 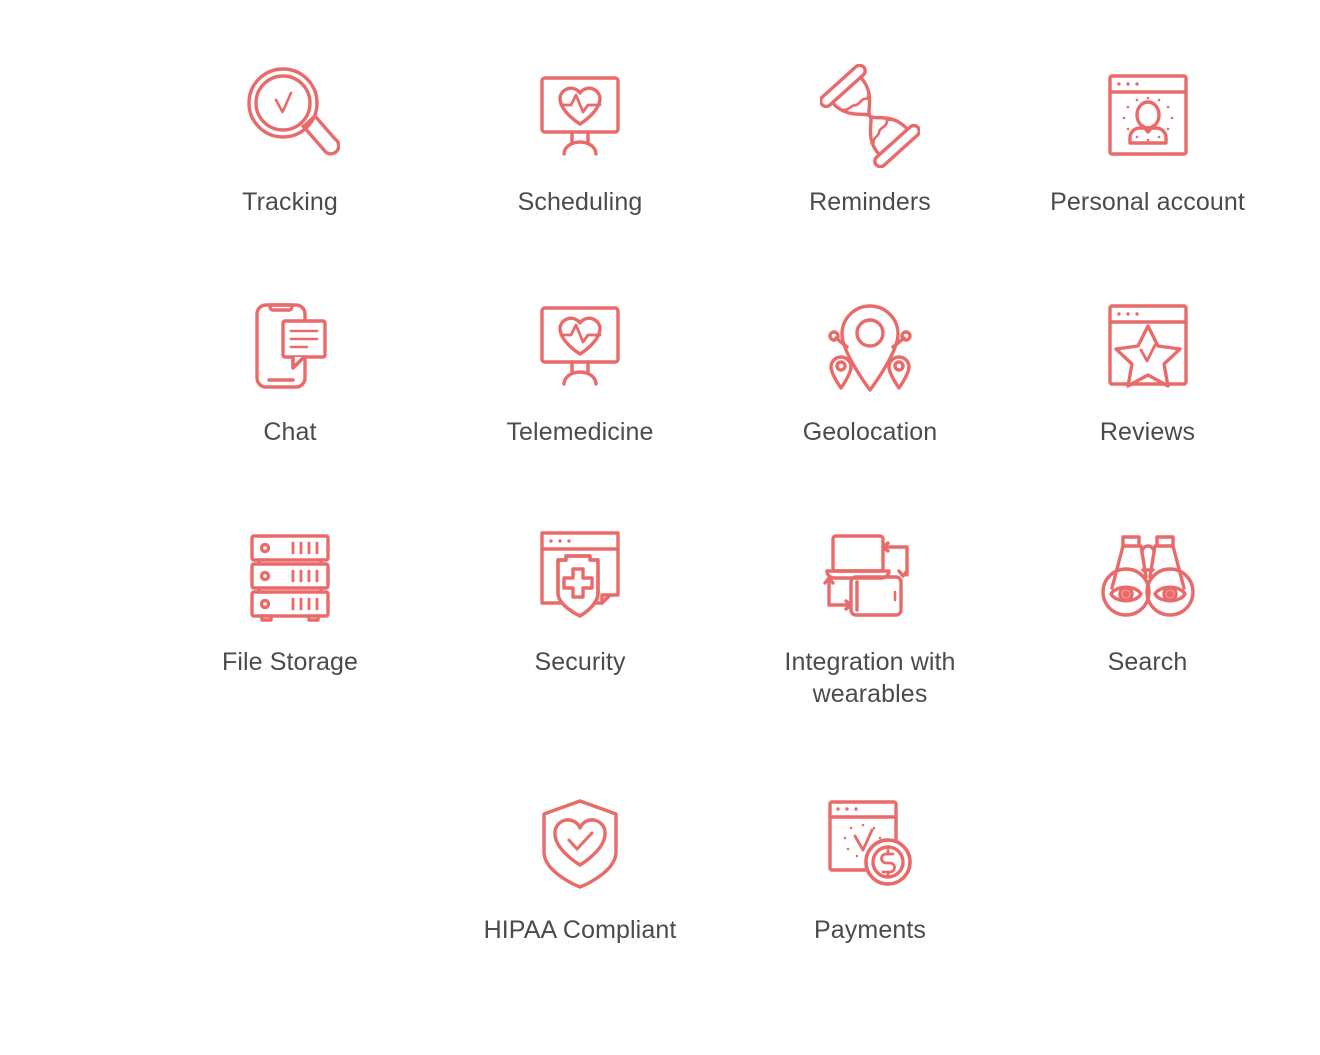 What do you see at coordinates (290, 576) in the screenshot?
I see `server-rack-icon` at bounding box center [290, 576].